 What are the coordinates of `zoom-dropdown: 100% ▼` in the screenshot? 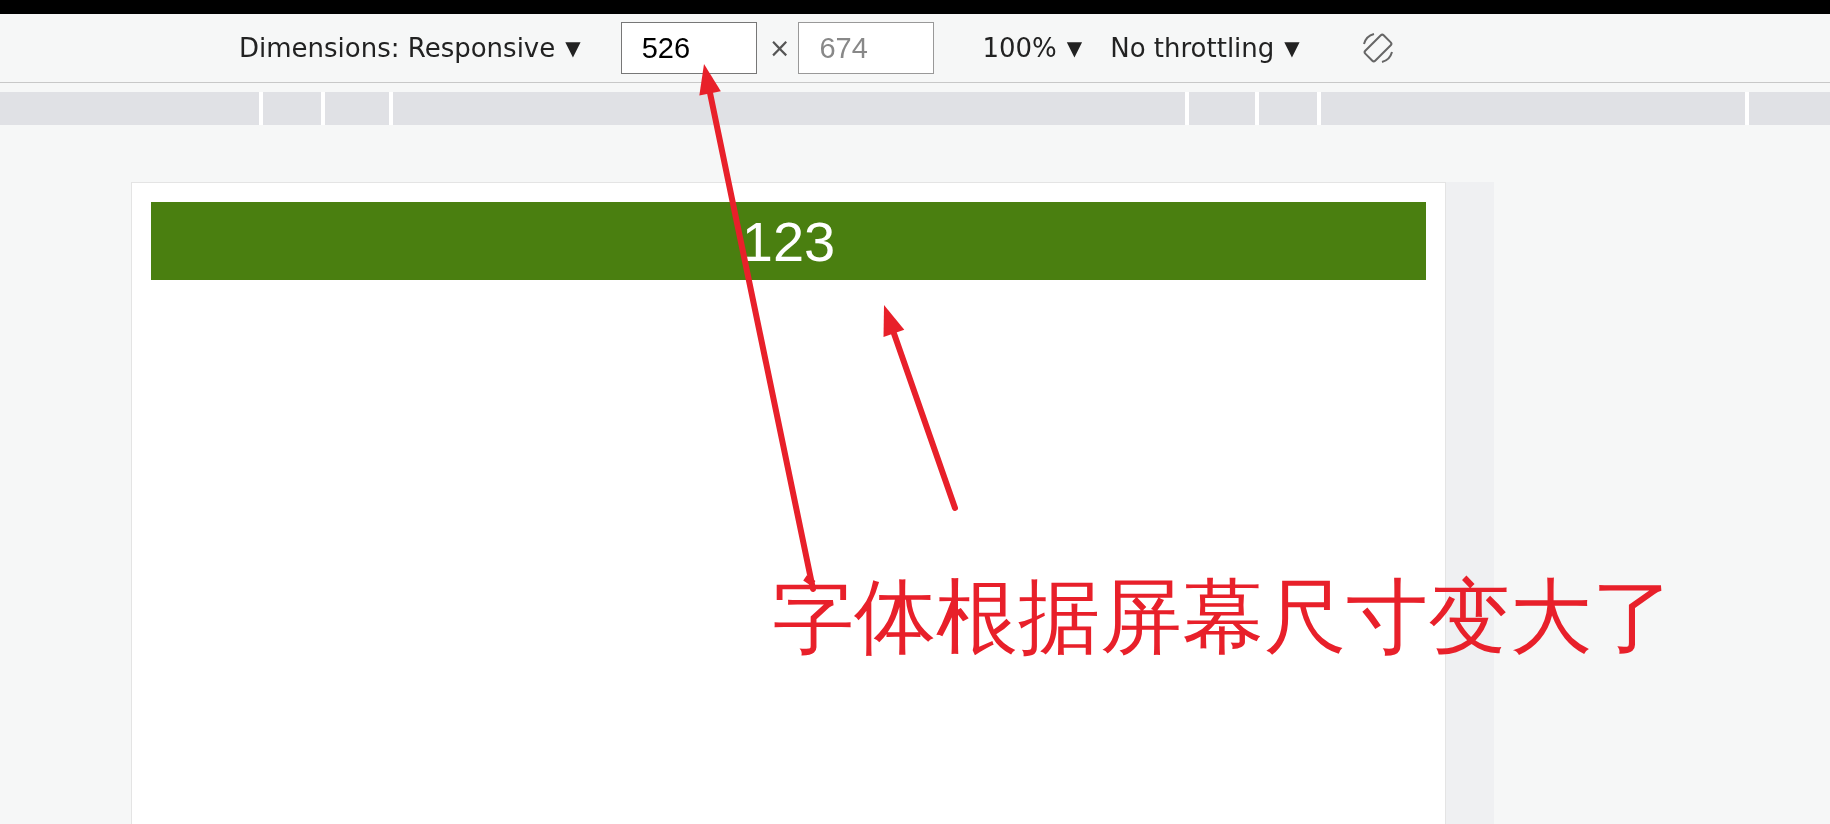 It's located at (1032, 48).